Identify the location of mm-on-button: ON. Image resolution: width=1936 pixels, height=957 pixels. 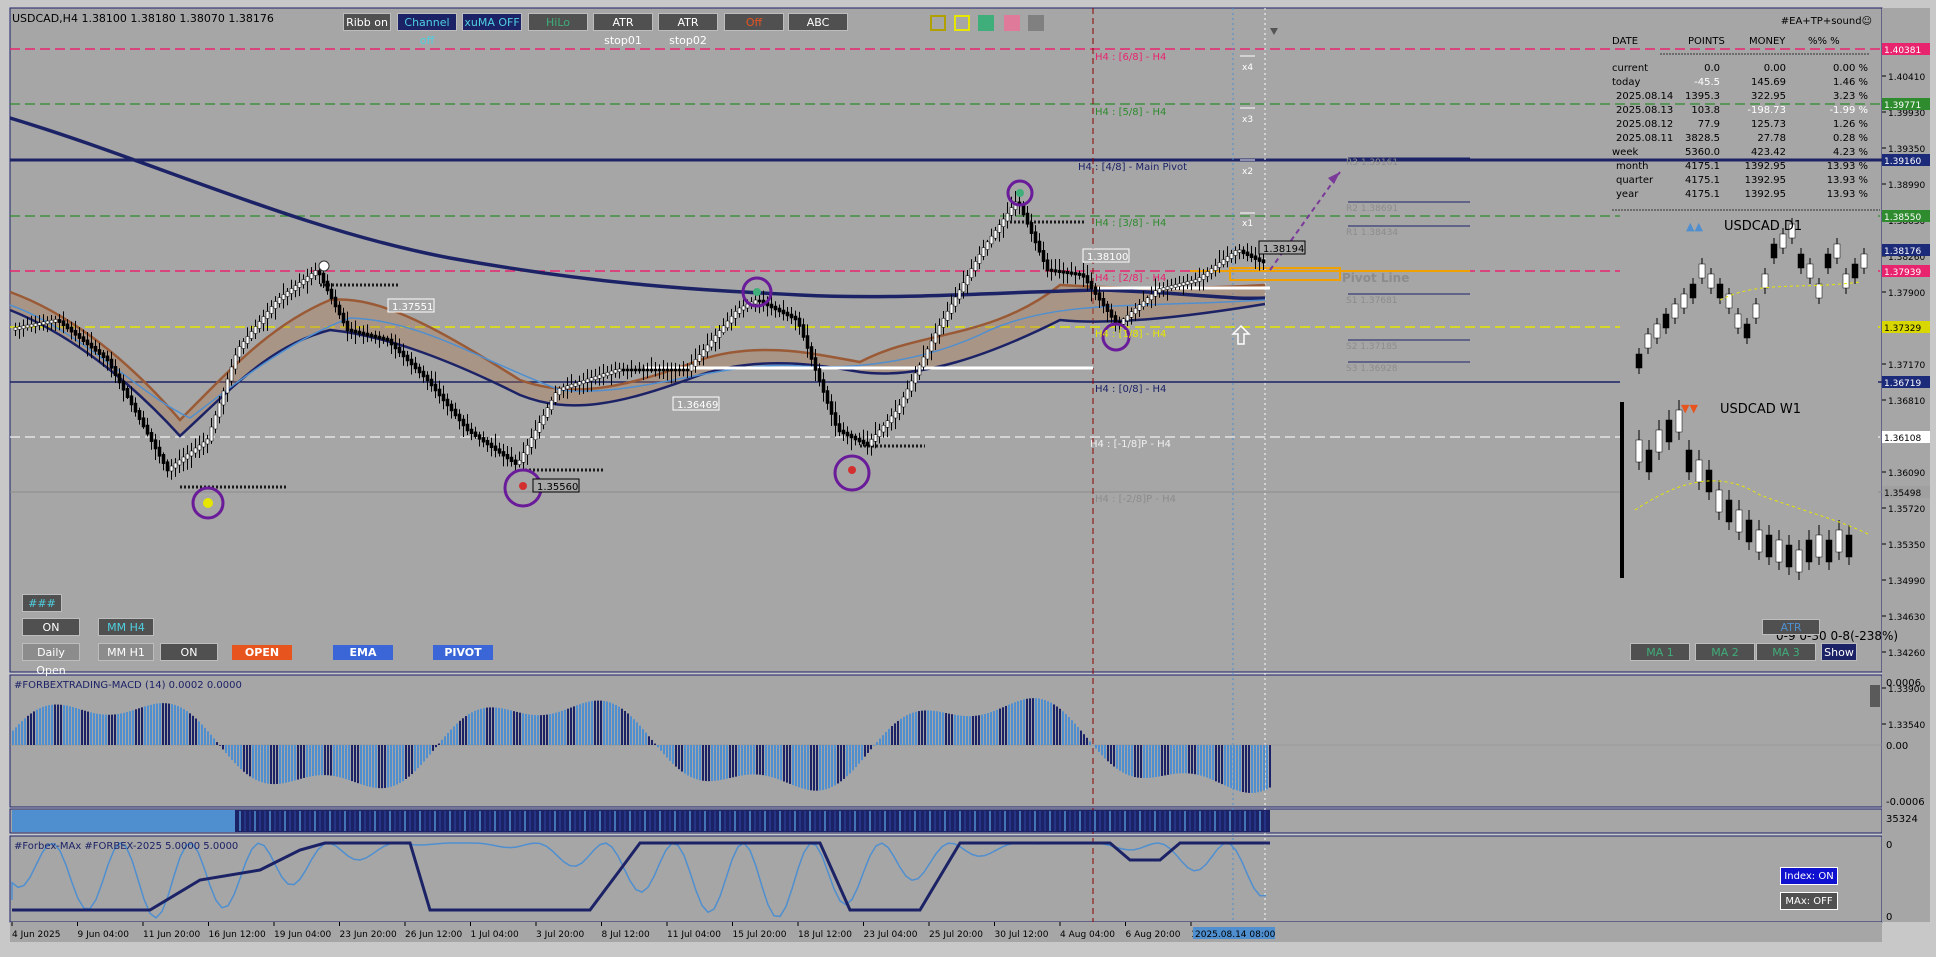
(51, 627).